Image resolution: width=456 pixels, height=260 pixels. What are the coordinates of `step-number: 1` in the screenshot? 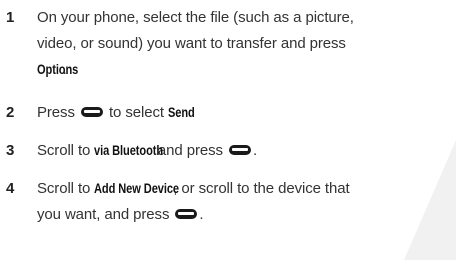 It's located at (10, 17).